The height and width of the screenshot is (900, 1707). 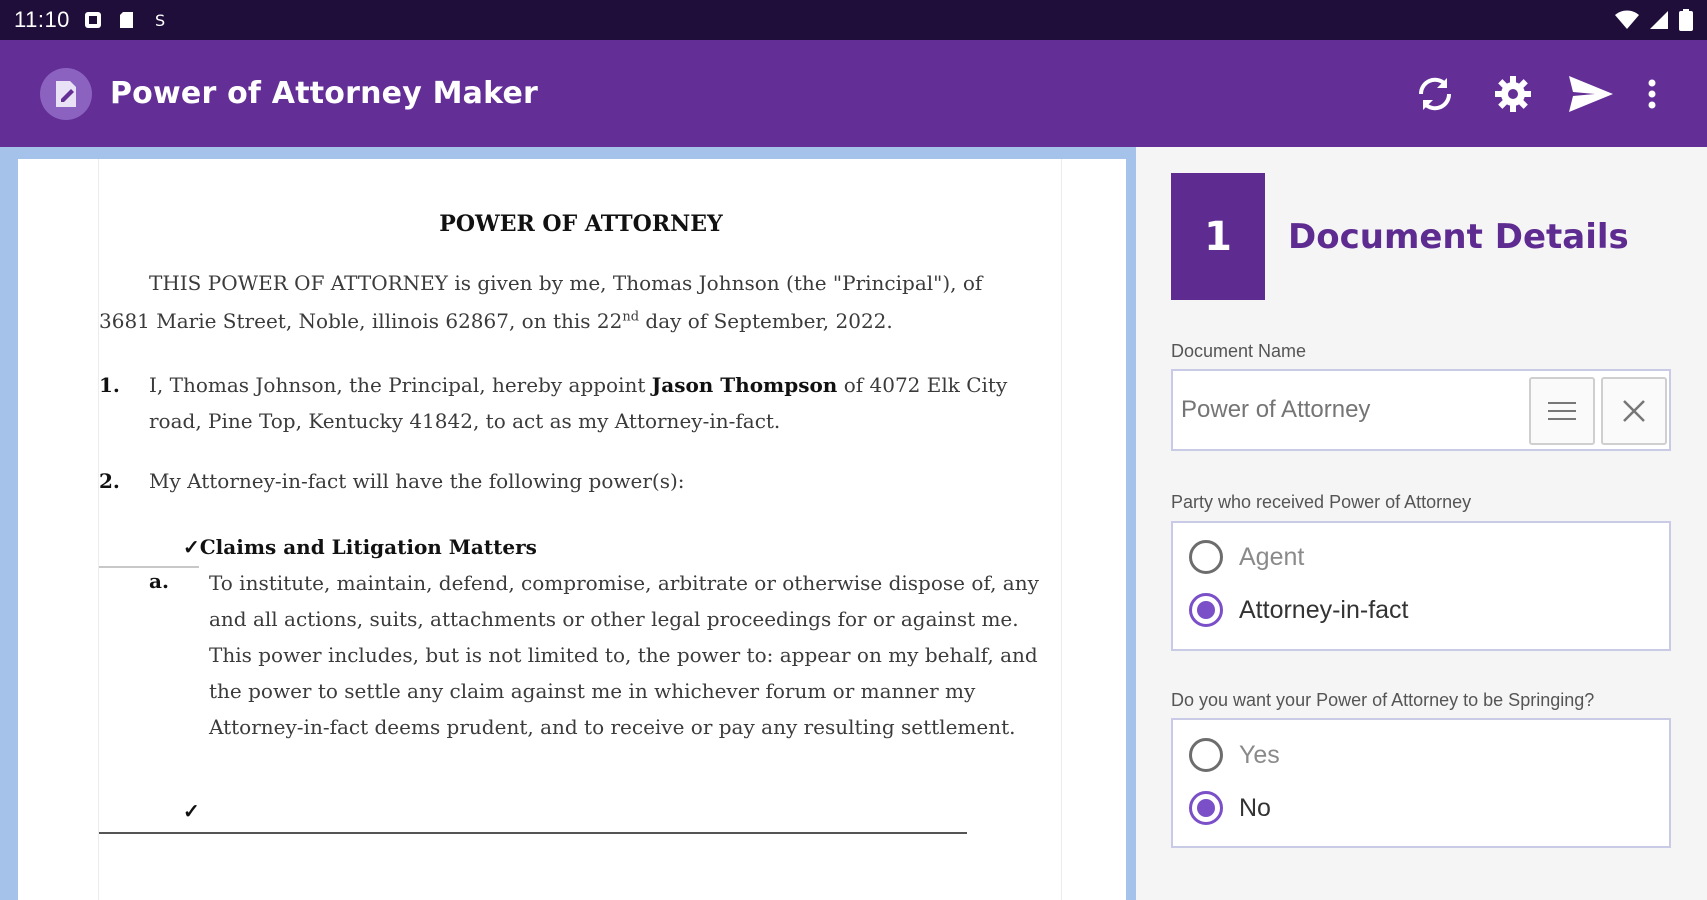 What do you see at coordinates (360, 547) in the screenshot?
I see `power-title: ✓Claims and Litigation Matters` at bounding box center [360, 547].